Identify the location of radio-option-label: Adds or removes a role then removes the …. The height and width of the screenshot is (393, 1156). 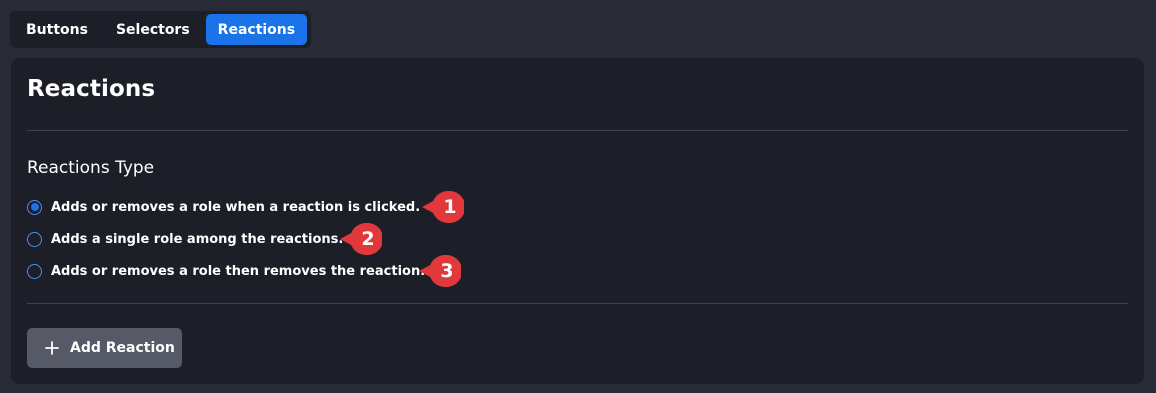
(238, 271).